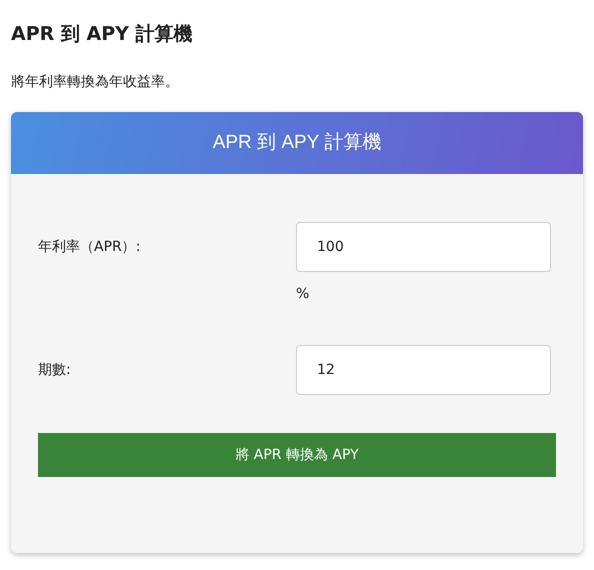  Describe the element at coordinates (423, 370) in the screenshot. I see `input-field: 12` at that location.